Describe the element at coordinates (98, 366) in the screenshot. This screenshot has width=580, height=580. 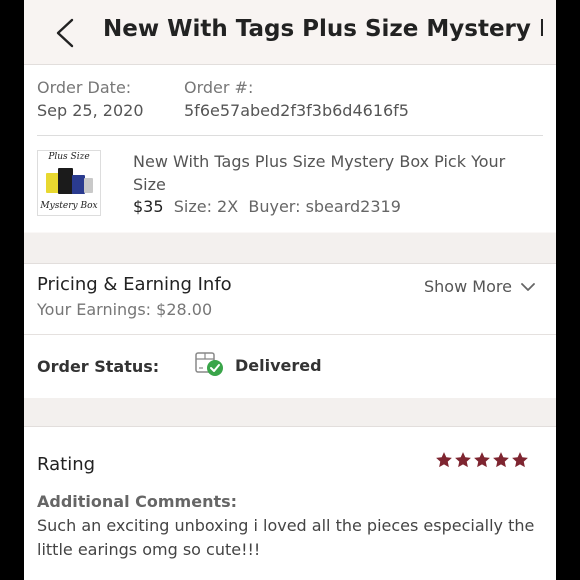
I see `order-status-label: Order Status:` at that location.